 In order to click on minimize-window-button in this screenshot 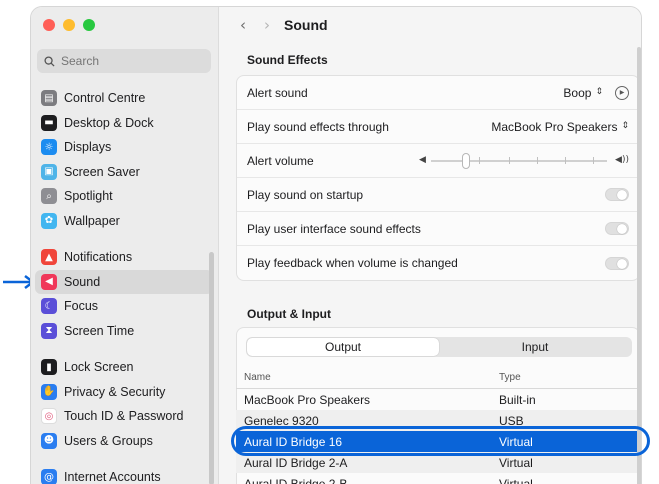, I will do `click(69, 25)`.